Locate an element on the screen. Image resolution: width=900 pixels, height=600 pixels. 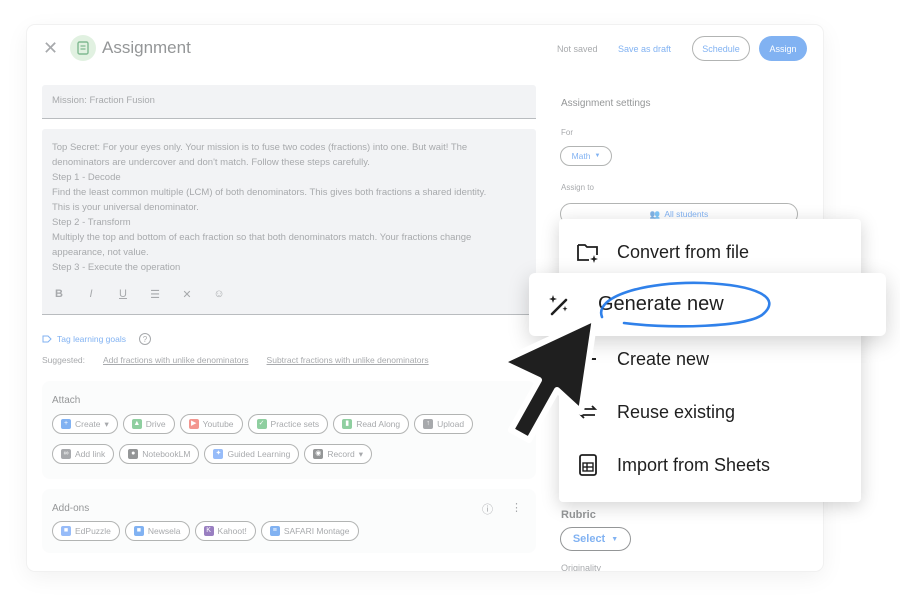
chip-youtube: ▶ Youtube is located at coordinates (211, 424).